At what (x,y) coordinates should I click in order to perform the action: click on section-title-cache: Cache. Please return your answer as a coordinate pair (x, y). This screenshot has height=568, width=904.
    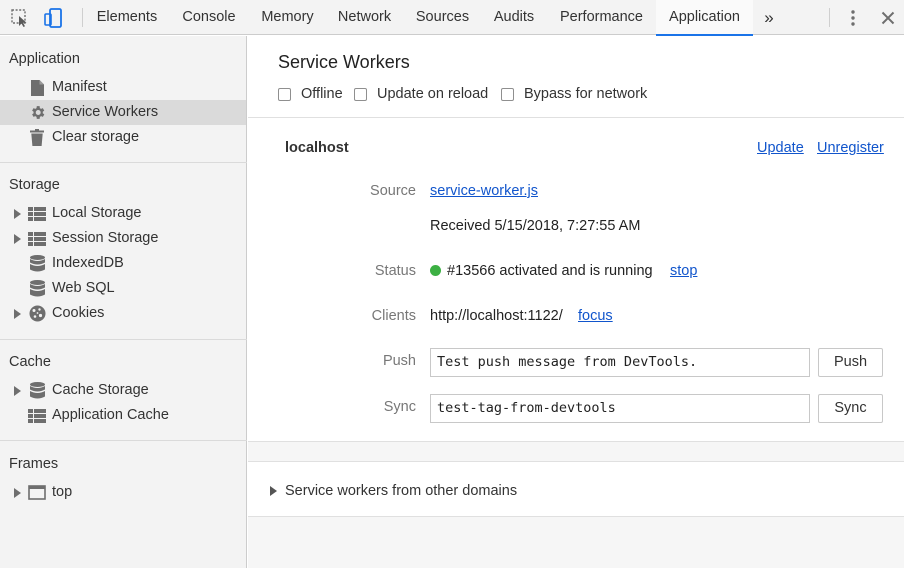
    Looking at the image, I should click on (30, 362).